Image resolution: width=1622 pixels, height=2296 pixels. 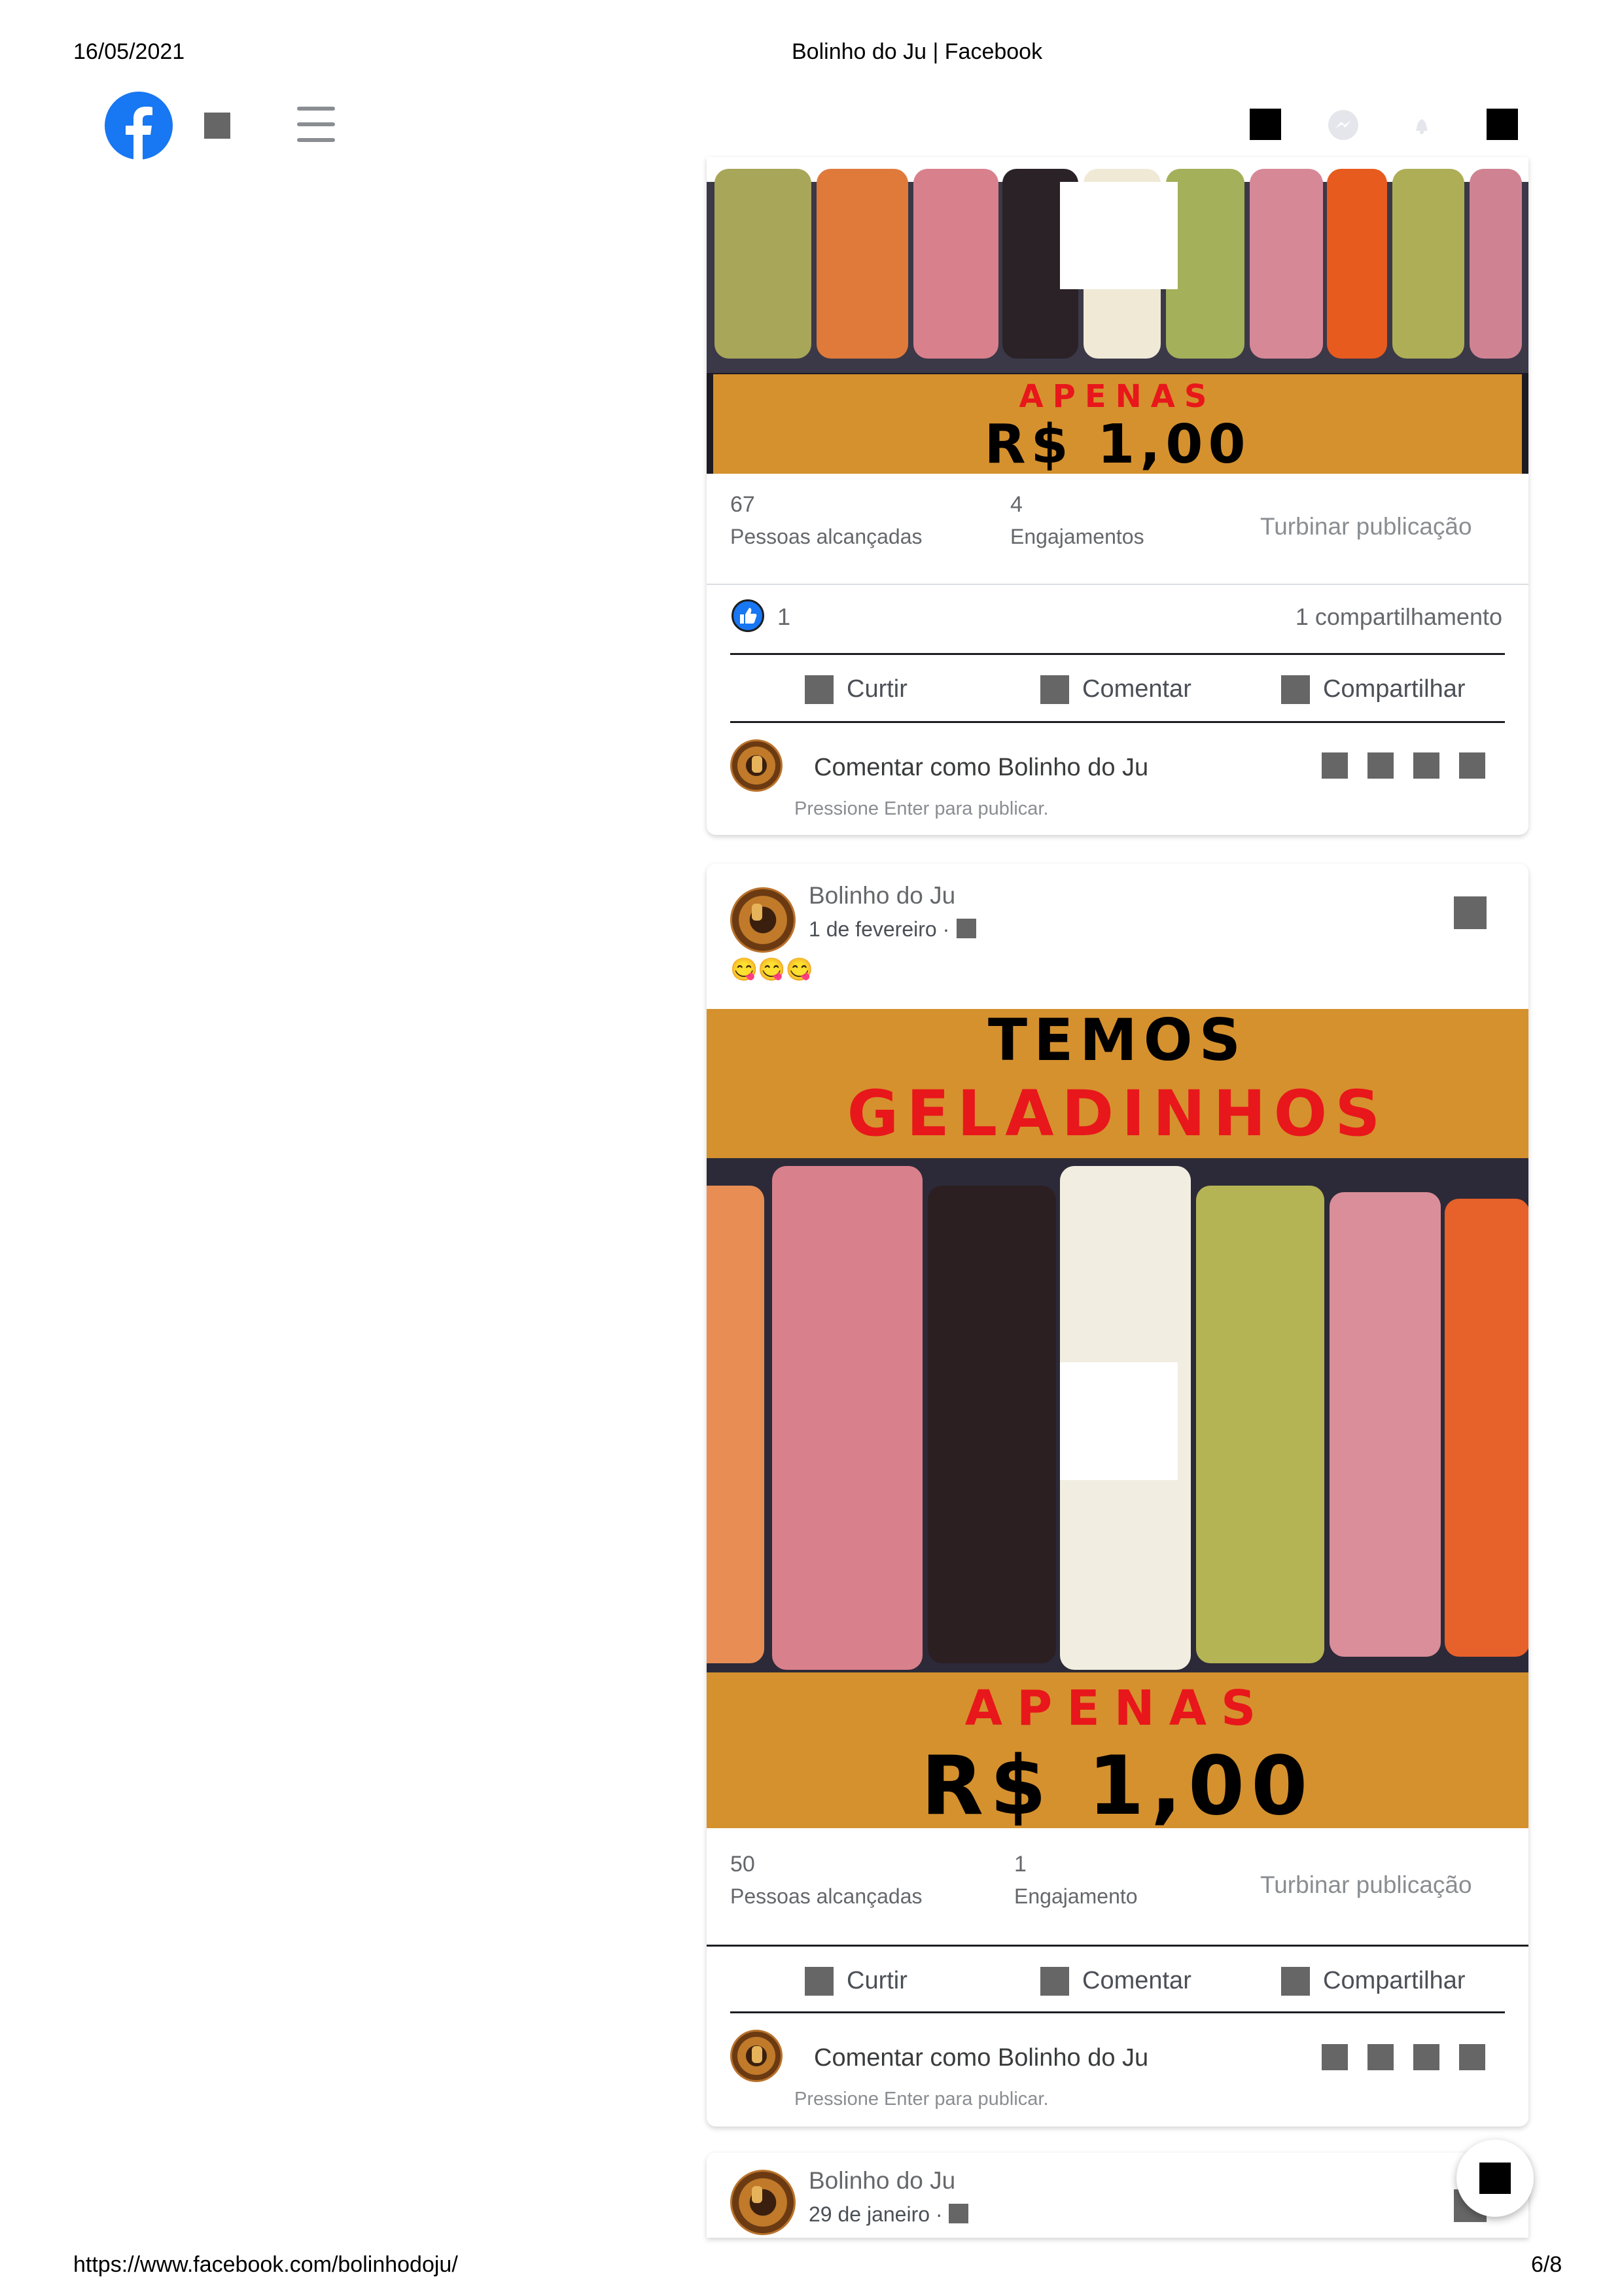 I want to click on post-2-banner-apenas: APENAS, so click(x=1117, y=1709).